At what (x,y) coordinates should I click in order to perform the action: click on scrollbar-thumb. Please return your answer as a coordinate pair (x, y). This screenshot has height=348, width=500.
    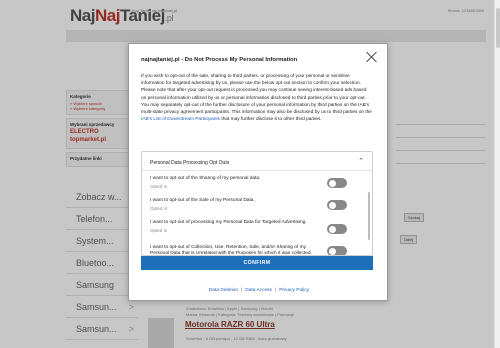
    Looking at the image, I should click on (498, 28).